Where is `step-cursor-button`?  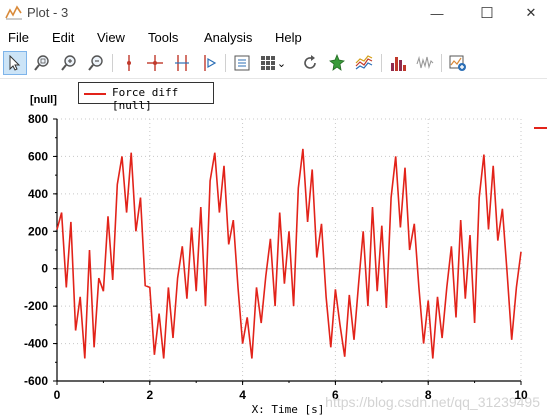
step-cursor-button is located at coordinates (209, 63).